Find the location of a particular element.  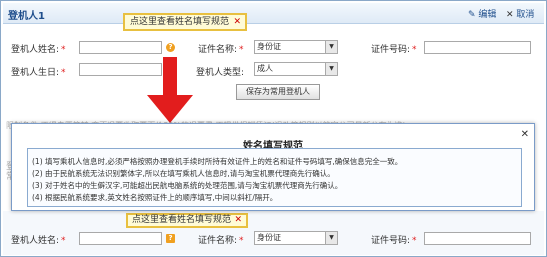

panel-header: 登机人1 ✎ 编辑 ✕ 取消 is located at coordinates (273, 13).